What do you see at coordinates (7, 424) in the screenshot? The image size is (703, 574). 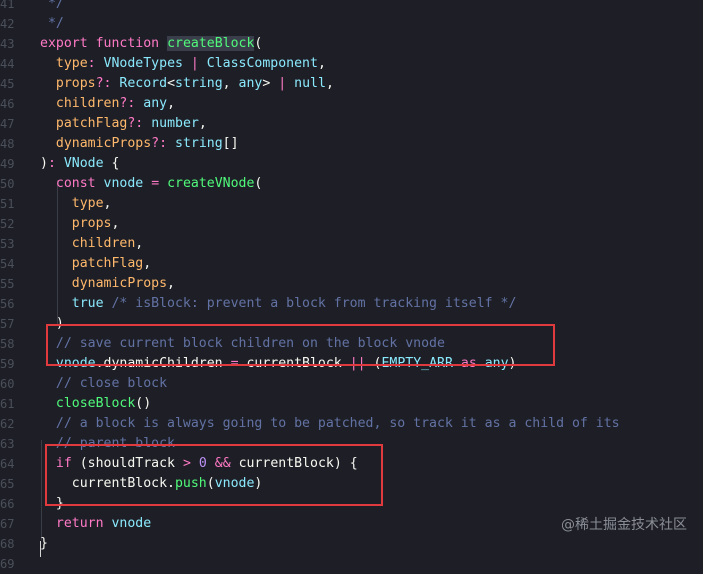 I see `line-number: 62` at bounding box center [7, 424].